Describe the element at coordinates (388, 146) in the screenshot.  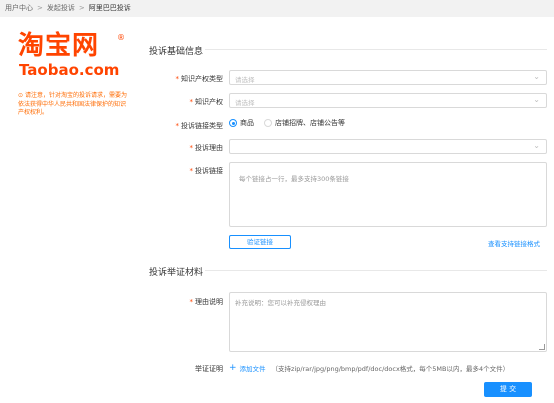
I see `reason-select: ⌄` at that location.